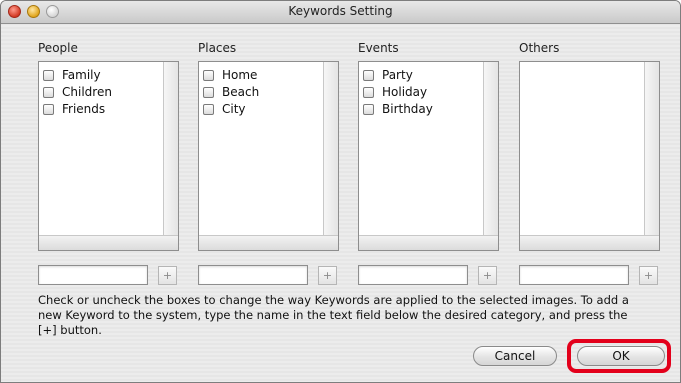  I want to click on keyword-item-family: Family, so click(72, 75).